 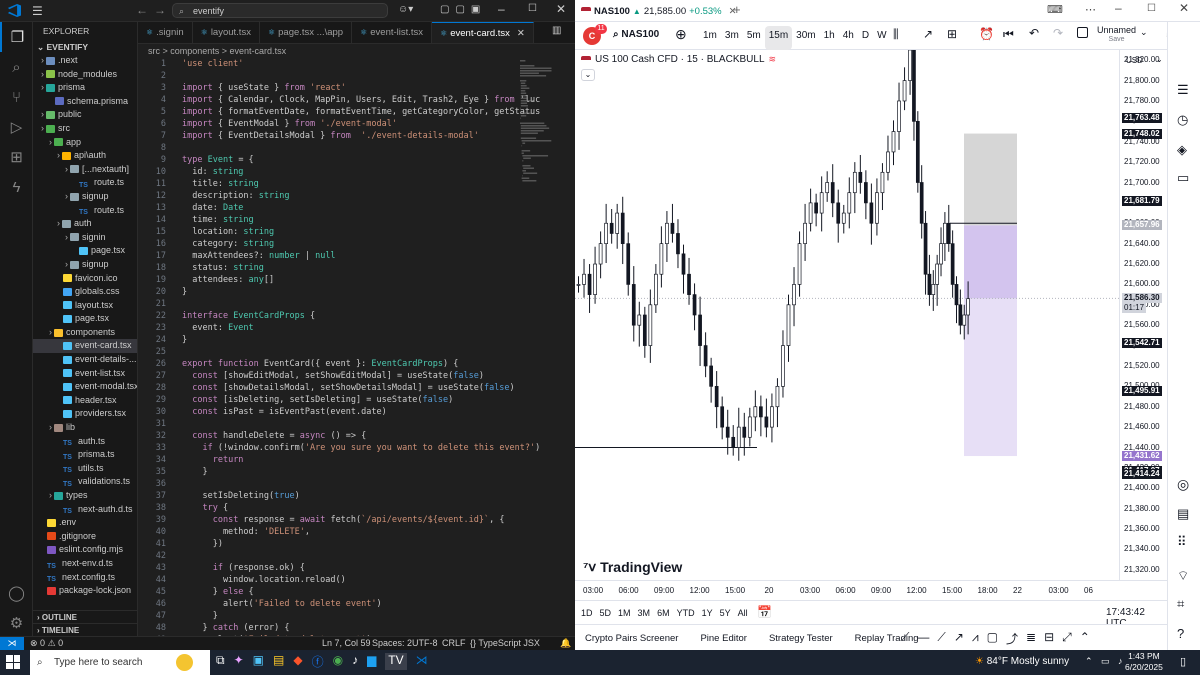 I want to click on tree-folder: › app, so click(x=85, y=143).